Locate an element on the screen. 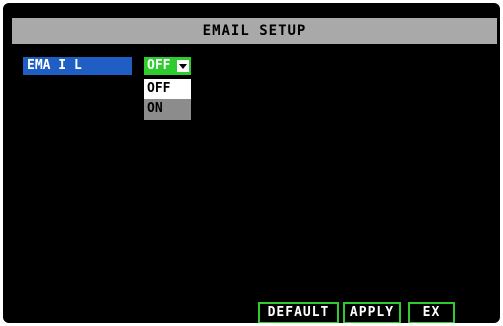  page-title: EMAIL SETUP is located at coordinates (254, 31).